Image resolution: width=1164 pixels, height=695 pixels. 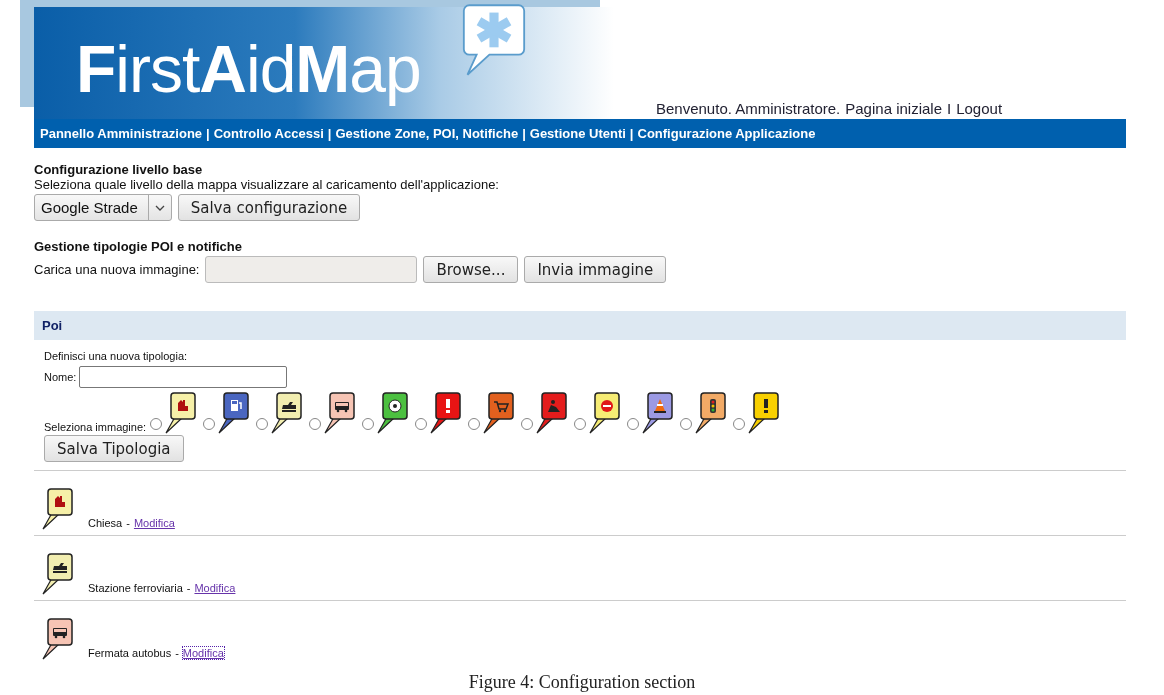 I want to click on nav-link: Configurazione Applicazione, so click(x=726, y=133).